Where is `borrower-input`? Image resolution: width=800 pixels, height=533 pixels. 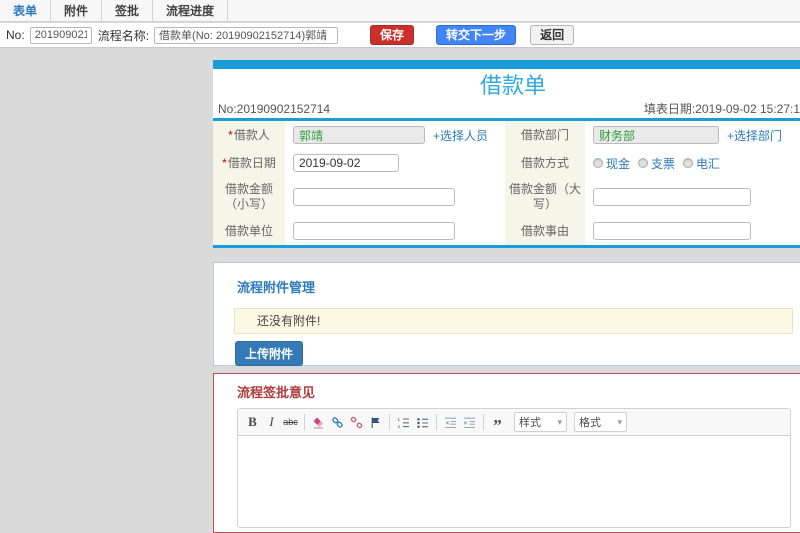
borrower-input is located at coordinates (359, 135).